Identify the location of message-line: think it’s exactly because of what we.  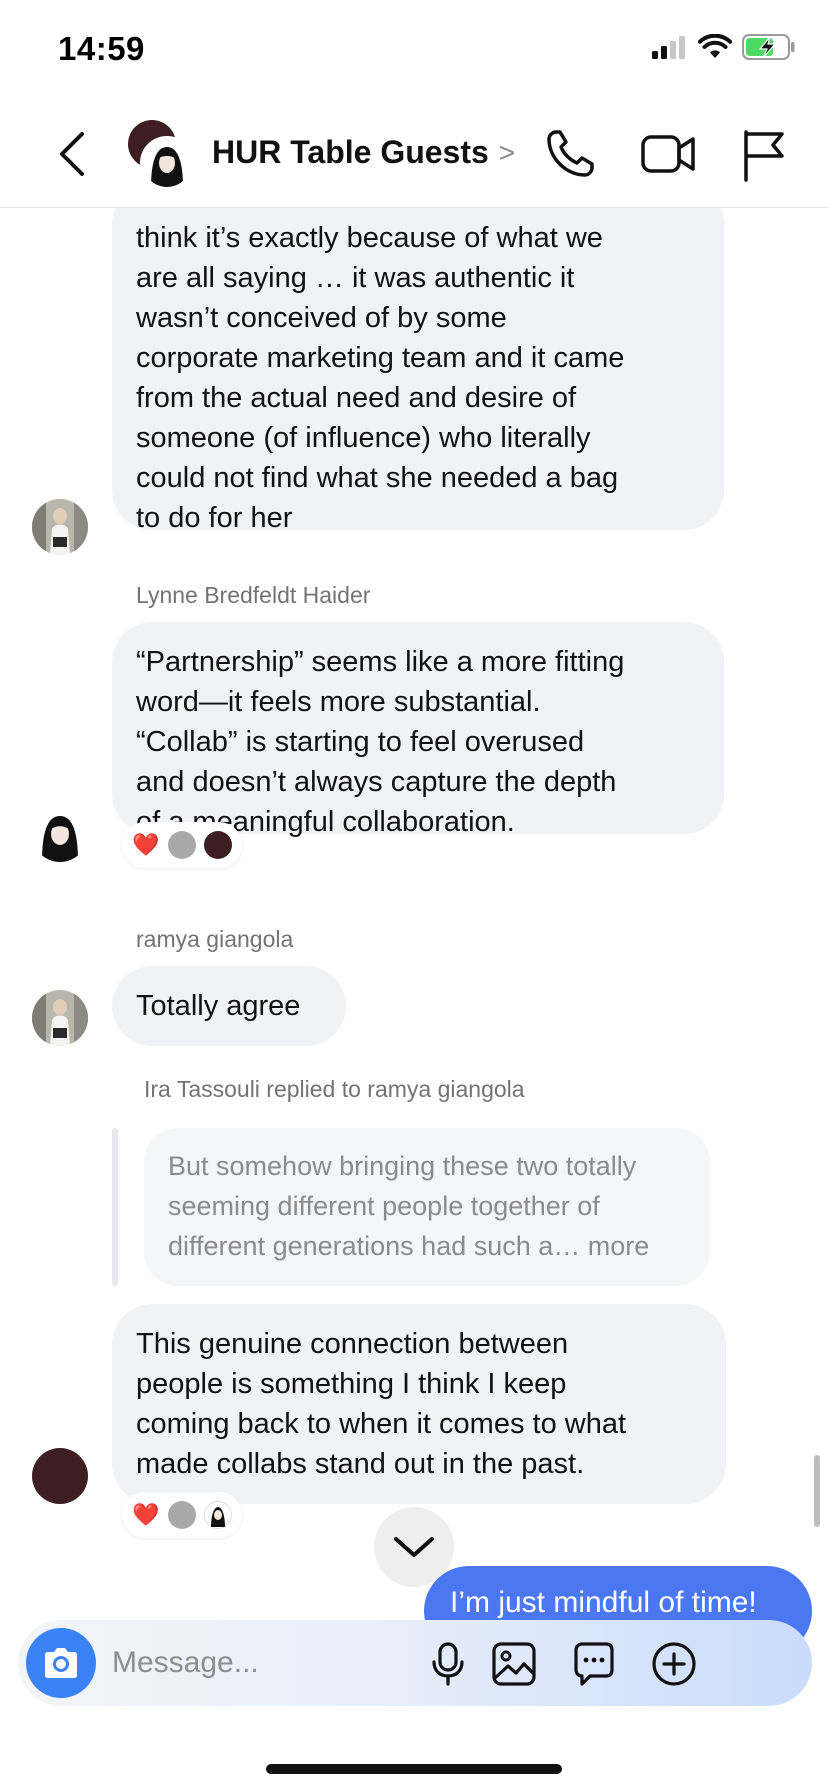
(369, 238).